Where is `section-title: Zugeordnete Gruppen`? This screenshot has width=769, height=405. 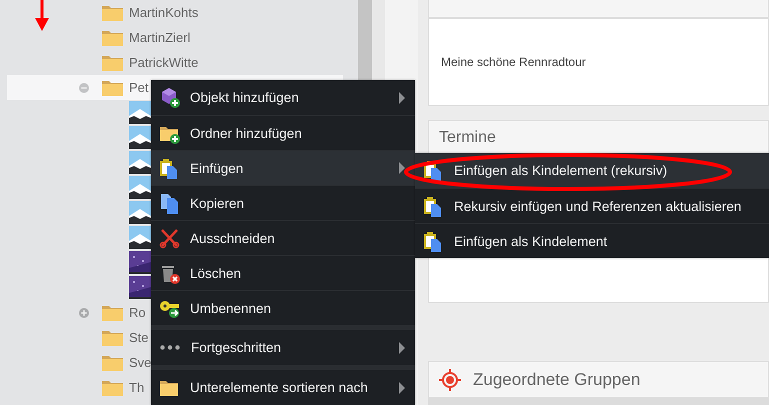 section-title: Zugeordnete Gruppen is located at coordinates (556, 380).